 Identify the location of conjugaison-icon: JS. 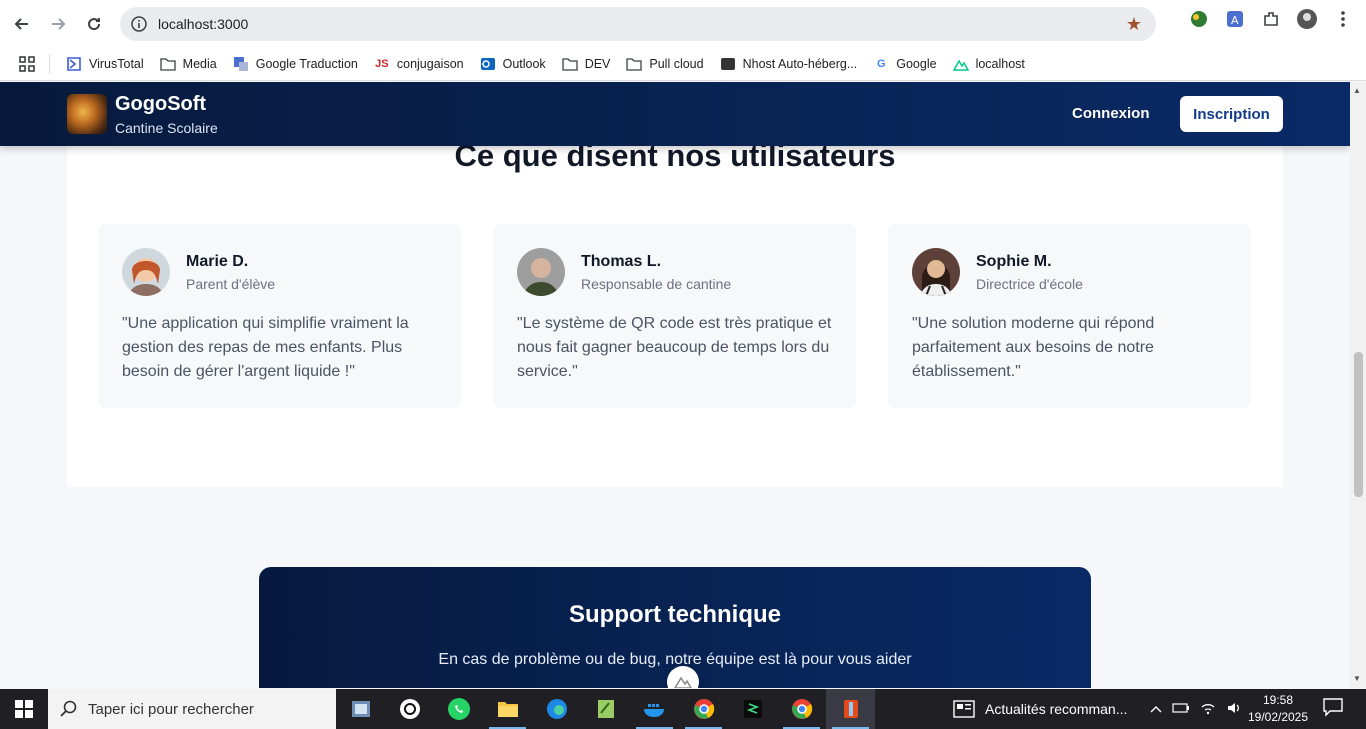
(382, 64).